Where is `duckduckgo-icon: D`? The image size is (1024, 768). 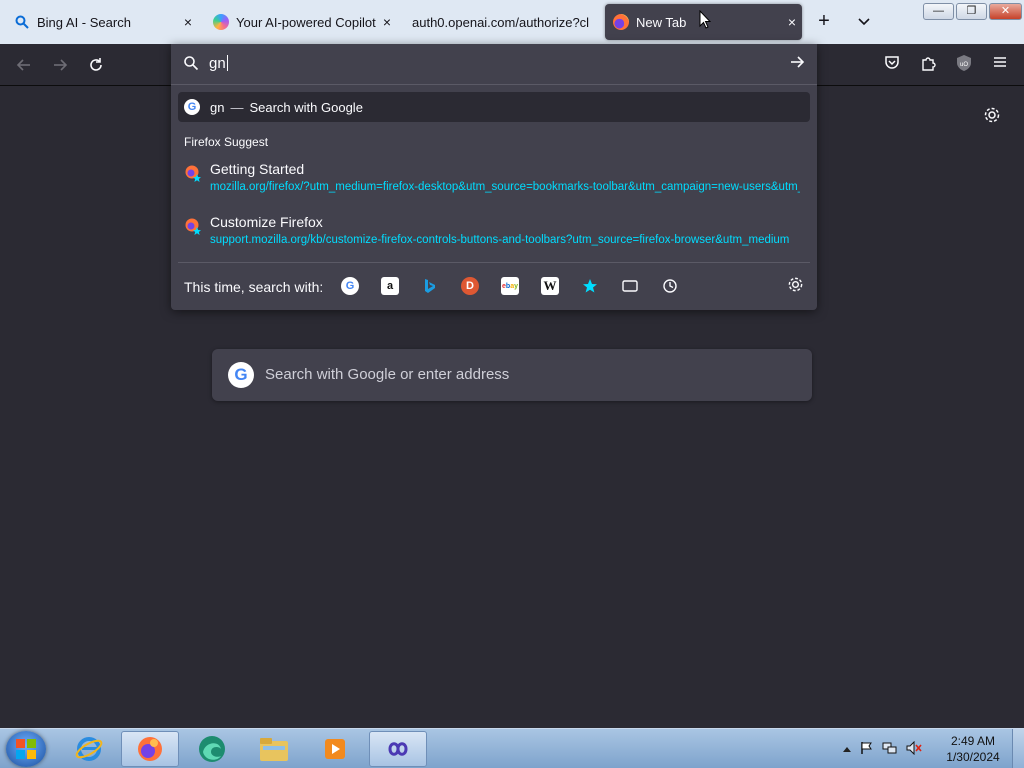
duckduckgo-icon: D is located at coordinates (470, 286).